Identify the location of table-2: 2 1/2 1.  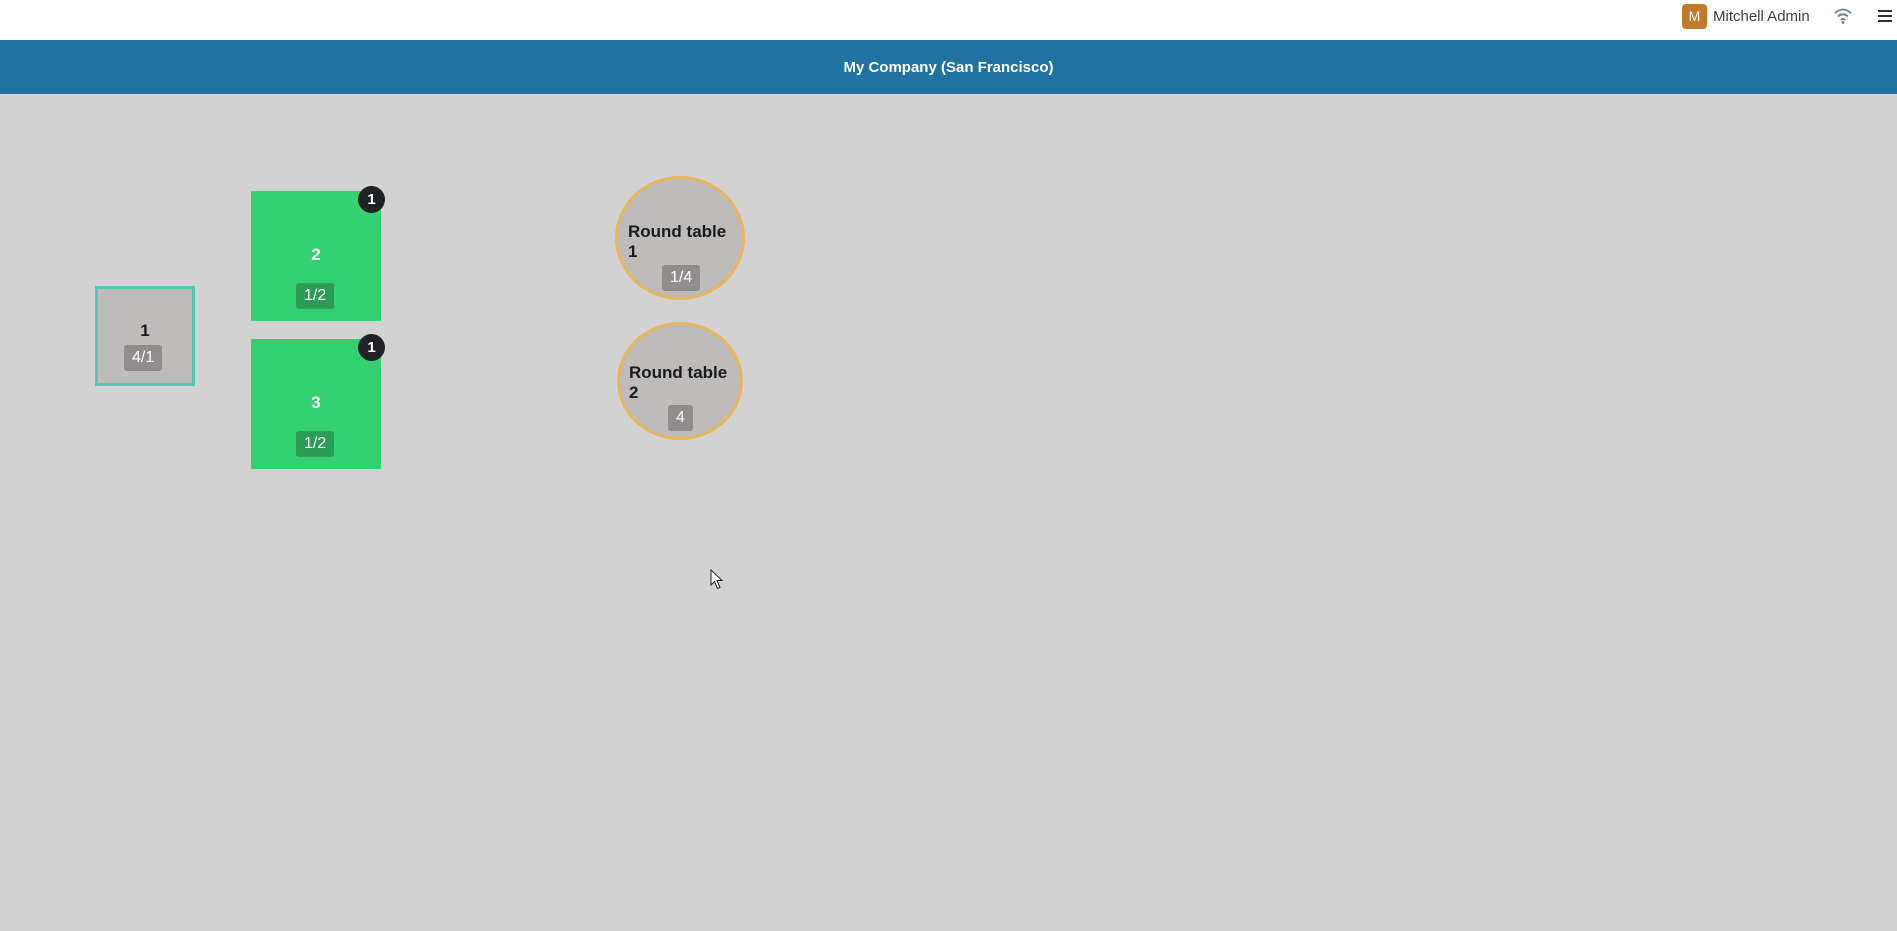
(318, 253).